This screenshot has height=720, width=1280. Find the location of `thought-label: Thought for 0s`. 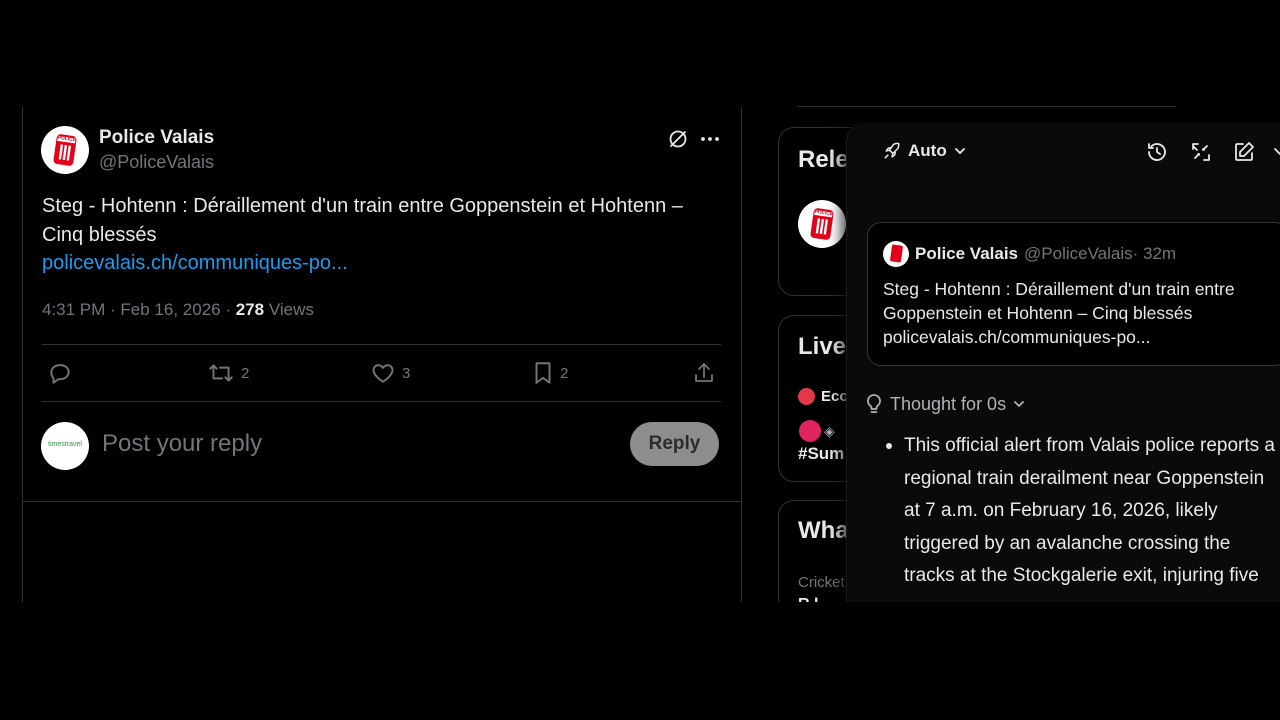

thought-label: Thought for 0s is located at coordinates (948, 403).